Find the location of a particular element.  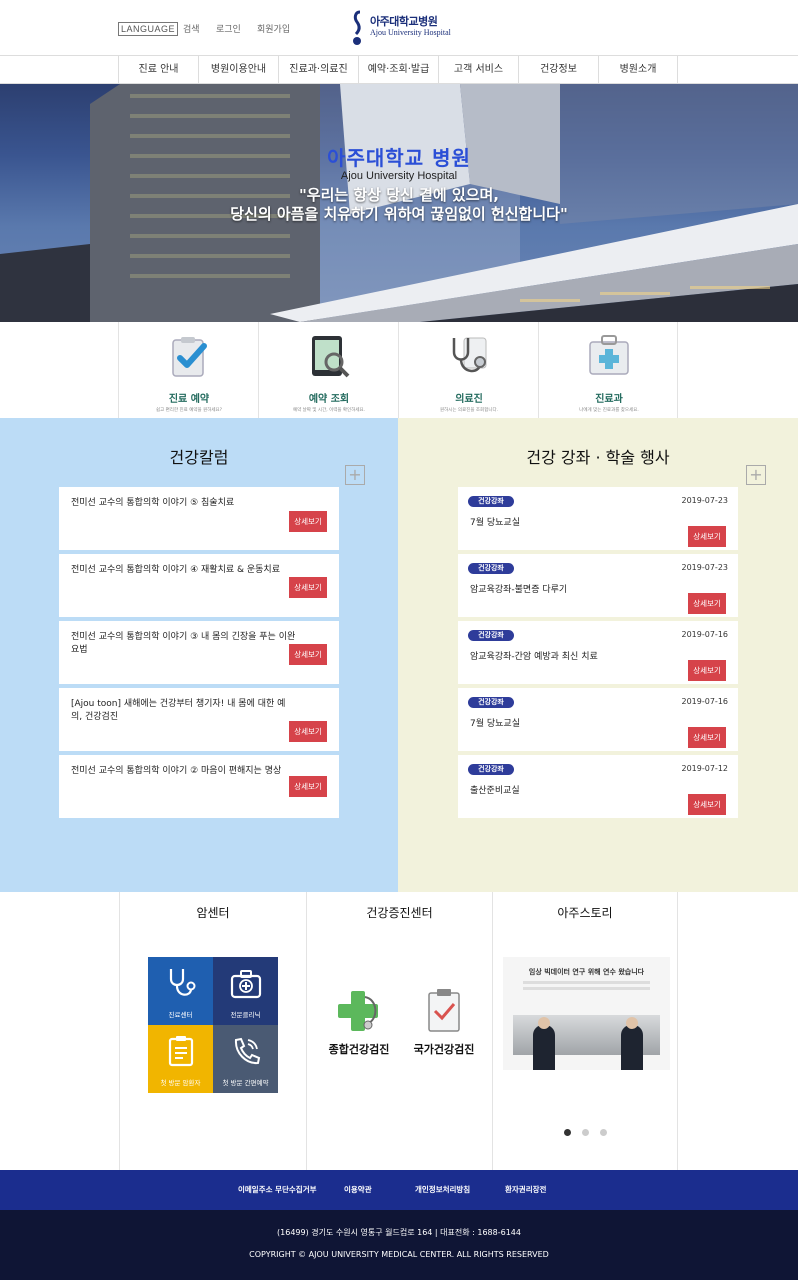

tile-first-visit-booking: 첫 방문 간편예약 is located at coordinates (245, 1059).